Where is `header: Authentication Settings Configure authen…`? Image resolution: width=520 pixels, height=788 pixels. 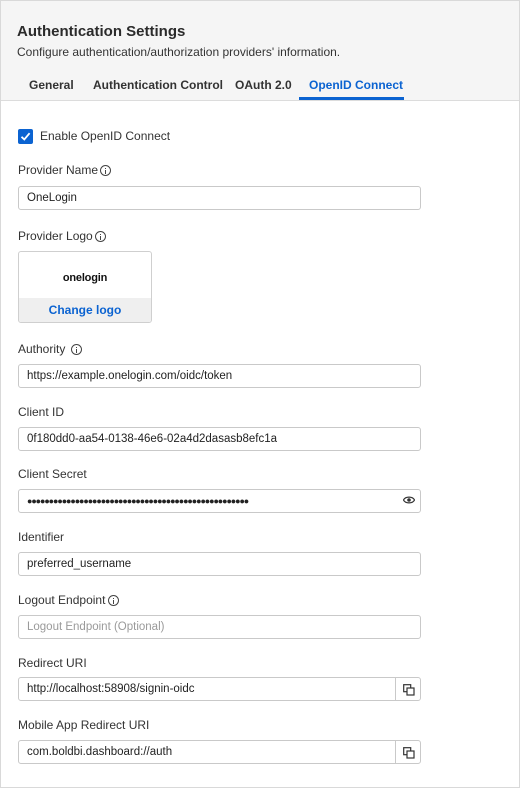 header: Authentication Settings Configure authen… is located at coordinates (260, 51).